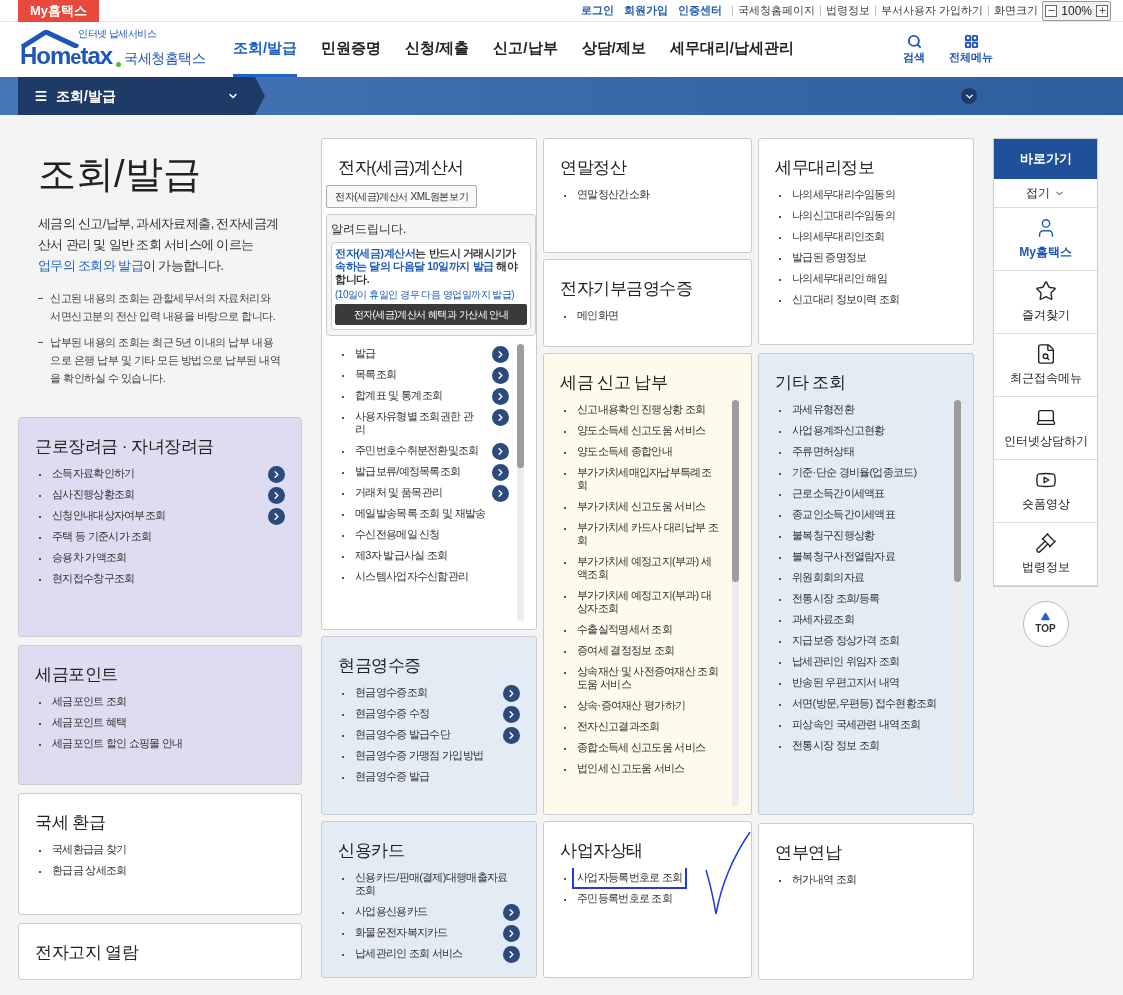 Image resolution: width=1123 pixels, height=995 pixels. Describe the element at coordinates (399, 395) in the screenshot. I see `menu-link: 합계표 및 통계조회` at that location.